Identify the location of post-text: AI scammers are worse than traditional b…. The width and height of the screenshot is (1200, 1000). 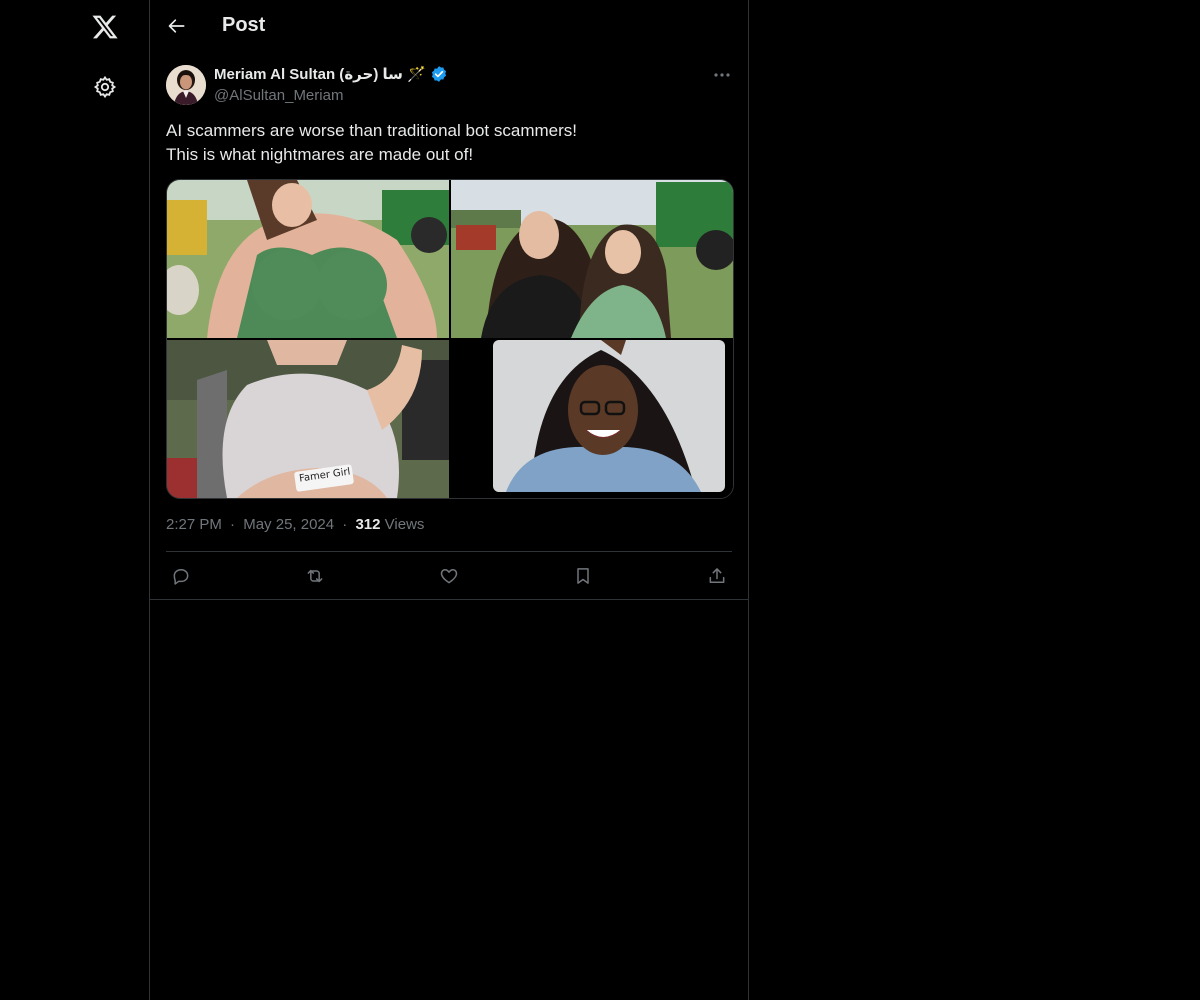
(449, 143).